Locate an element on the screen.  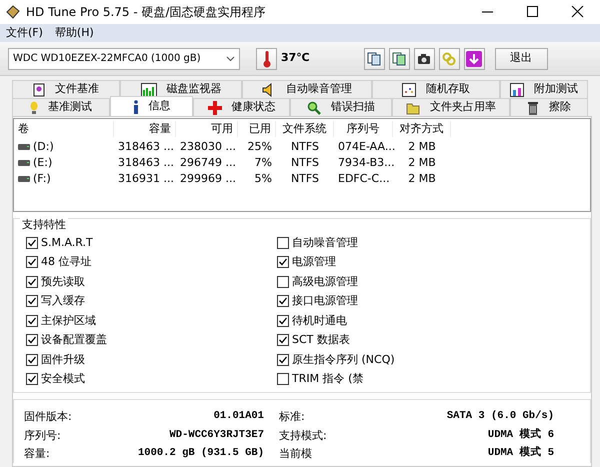
temperature-button is located at coordinates (266, 59).